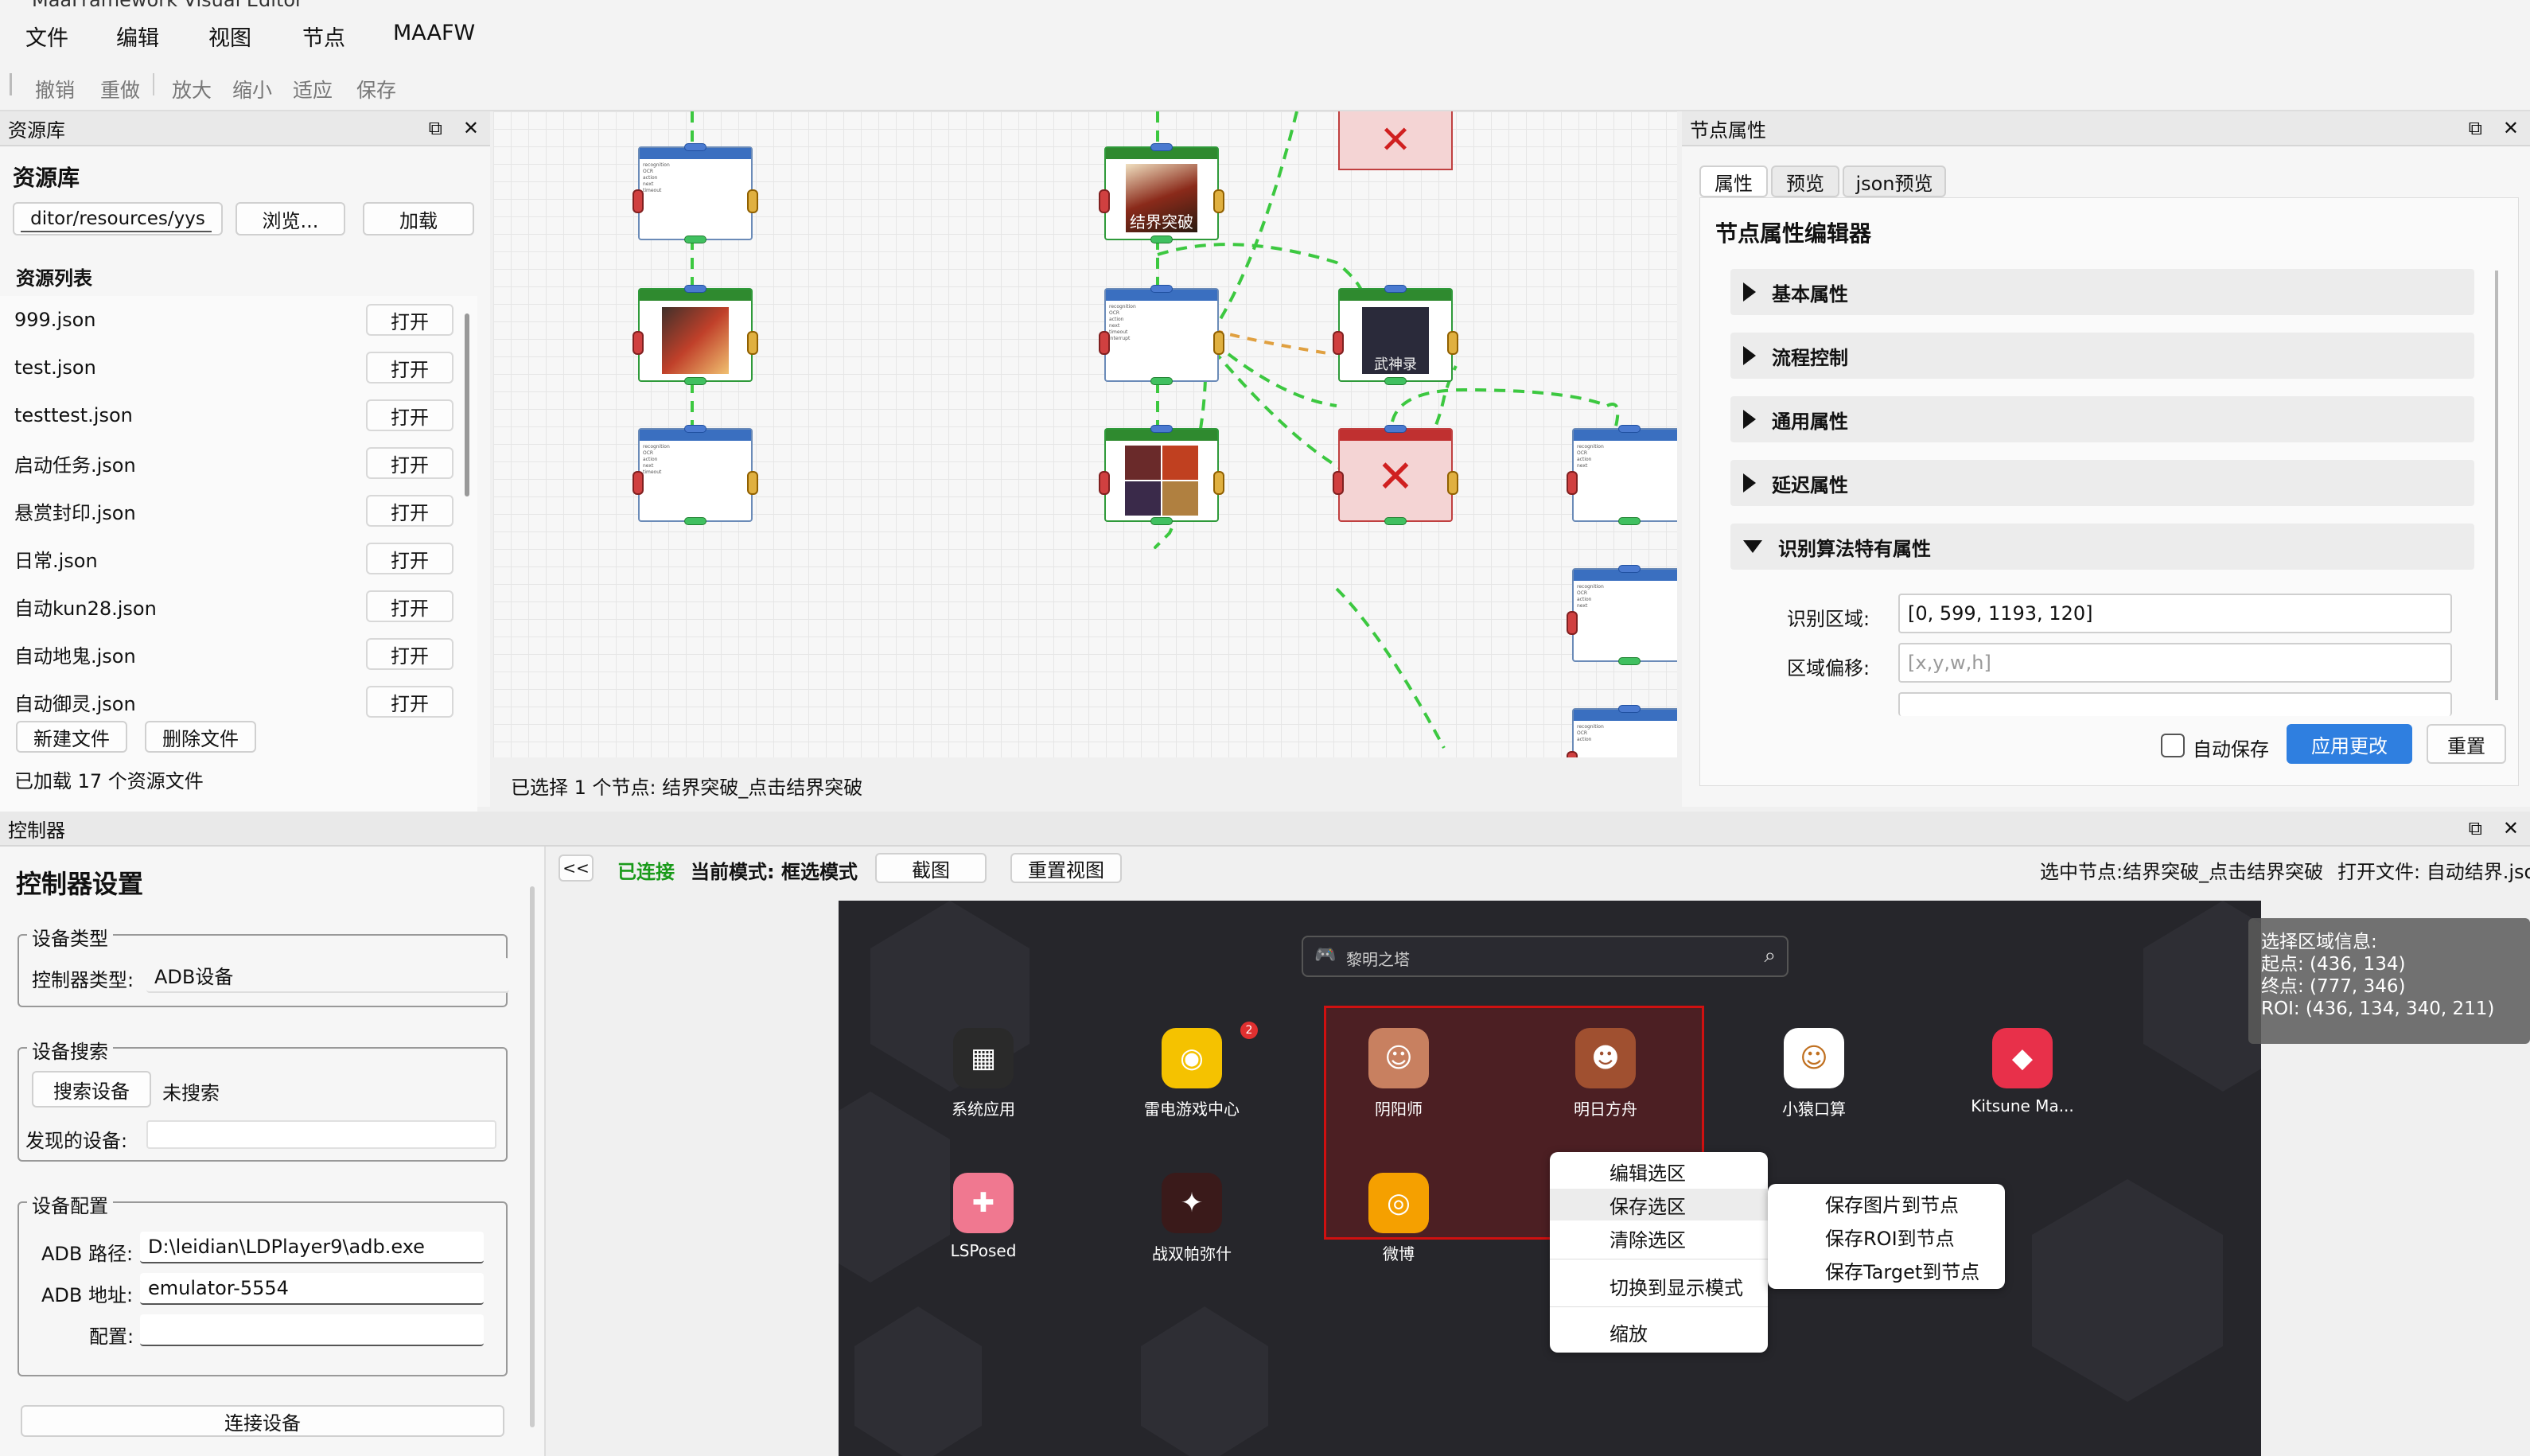  What do you see at coordinates (1659, 1332) in the screenshot?
I see `menu-zoom: 缩放` at bounding box center [1659, 1332].